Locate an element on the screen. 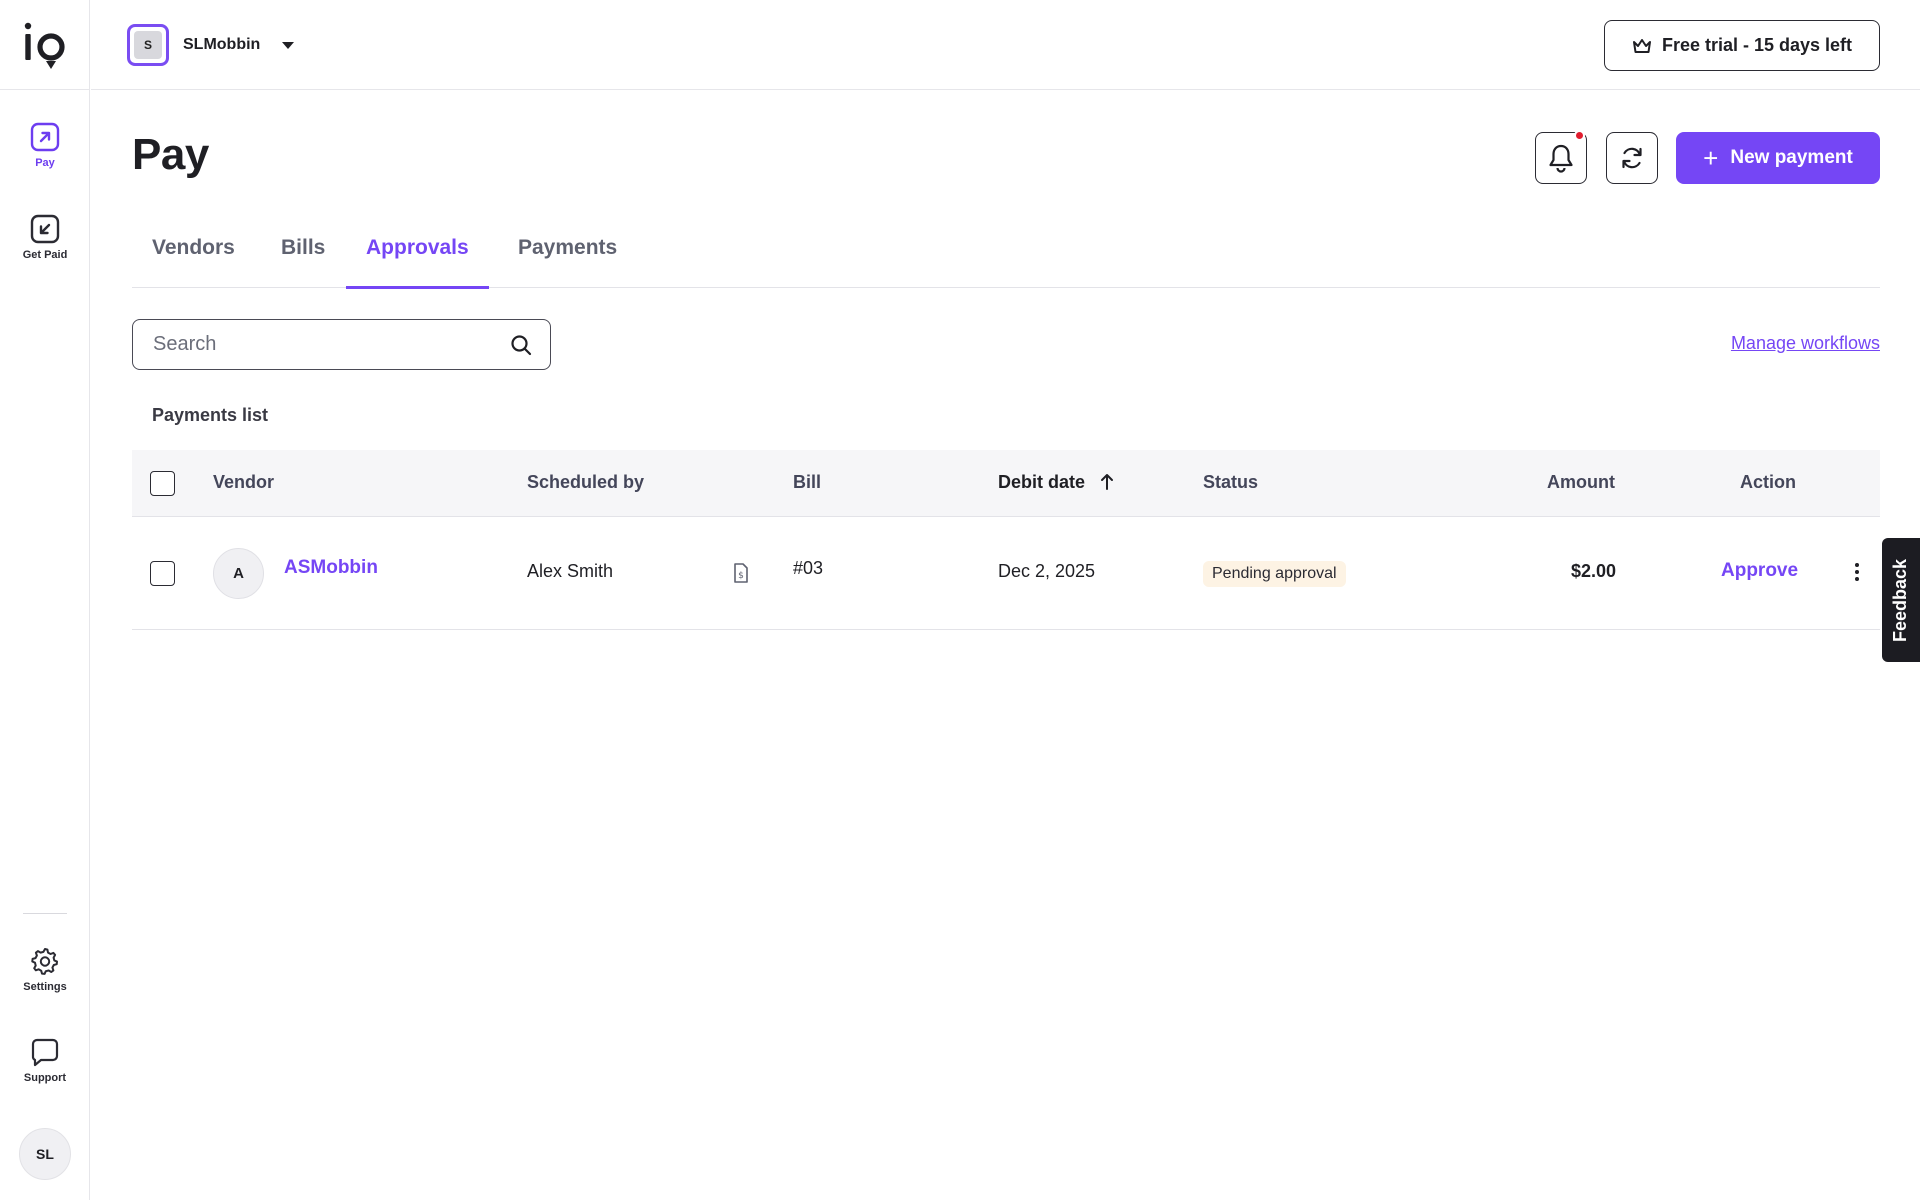 The image size is (1920, 1200). sidebar-item-get-paid: Get Paid is located at coordinates (45, 237).